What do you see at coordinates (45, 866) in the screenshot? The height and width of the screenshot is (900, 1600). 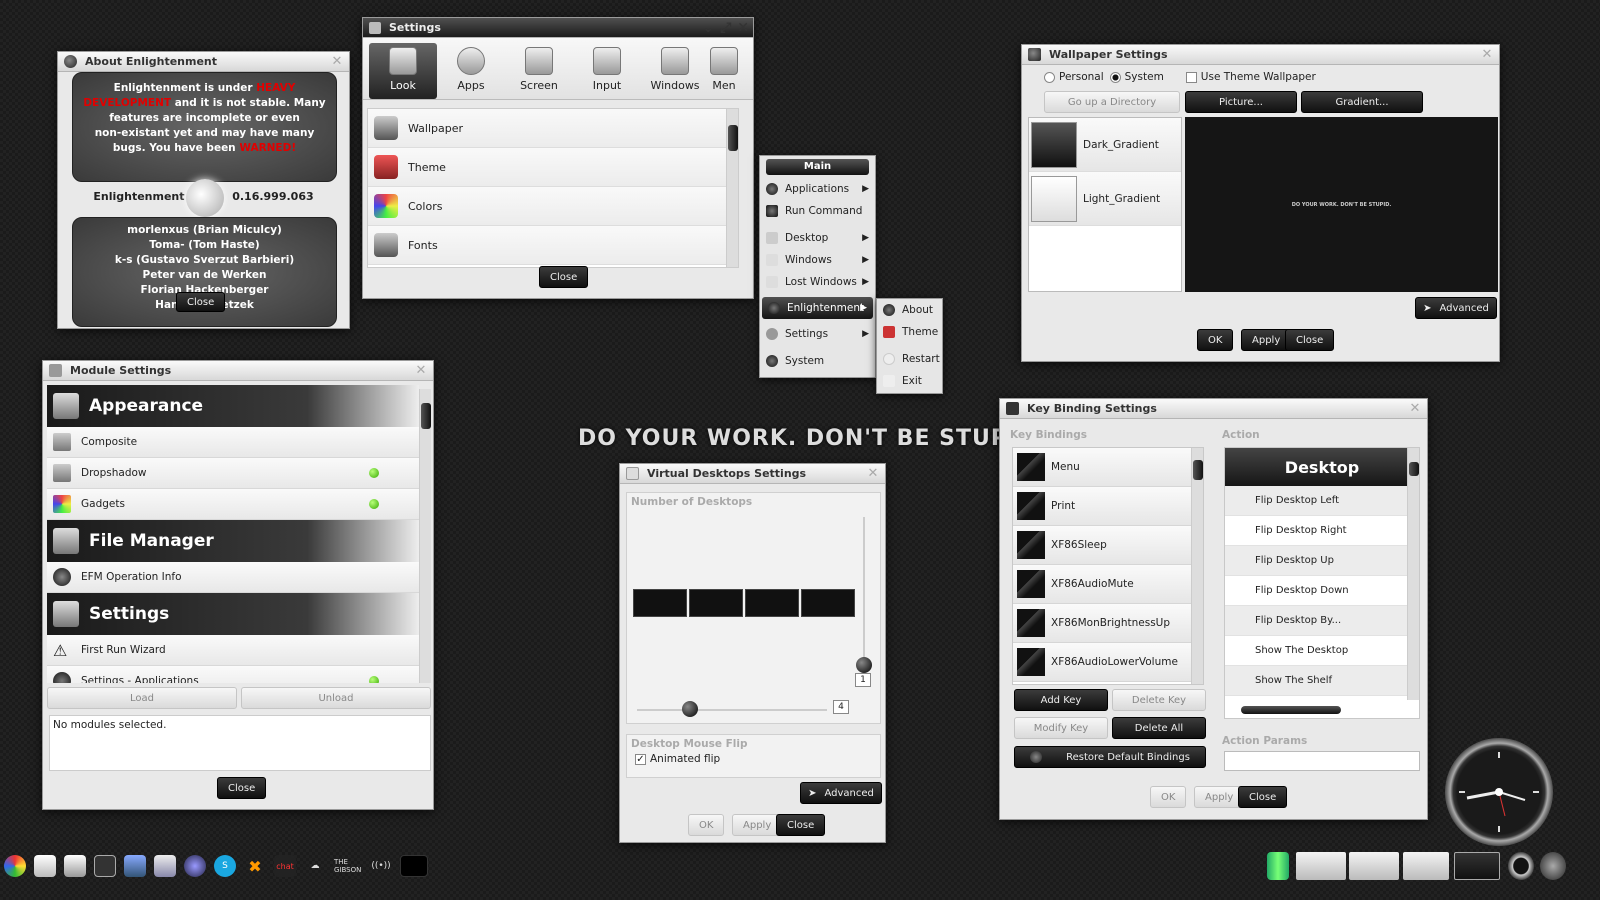 I see `folder-icon` at bounding box center [45, 866].